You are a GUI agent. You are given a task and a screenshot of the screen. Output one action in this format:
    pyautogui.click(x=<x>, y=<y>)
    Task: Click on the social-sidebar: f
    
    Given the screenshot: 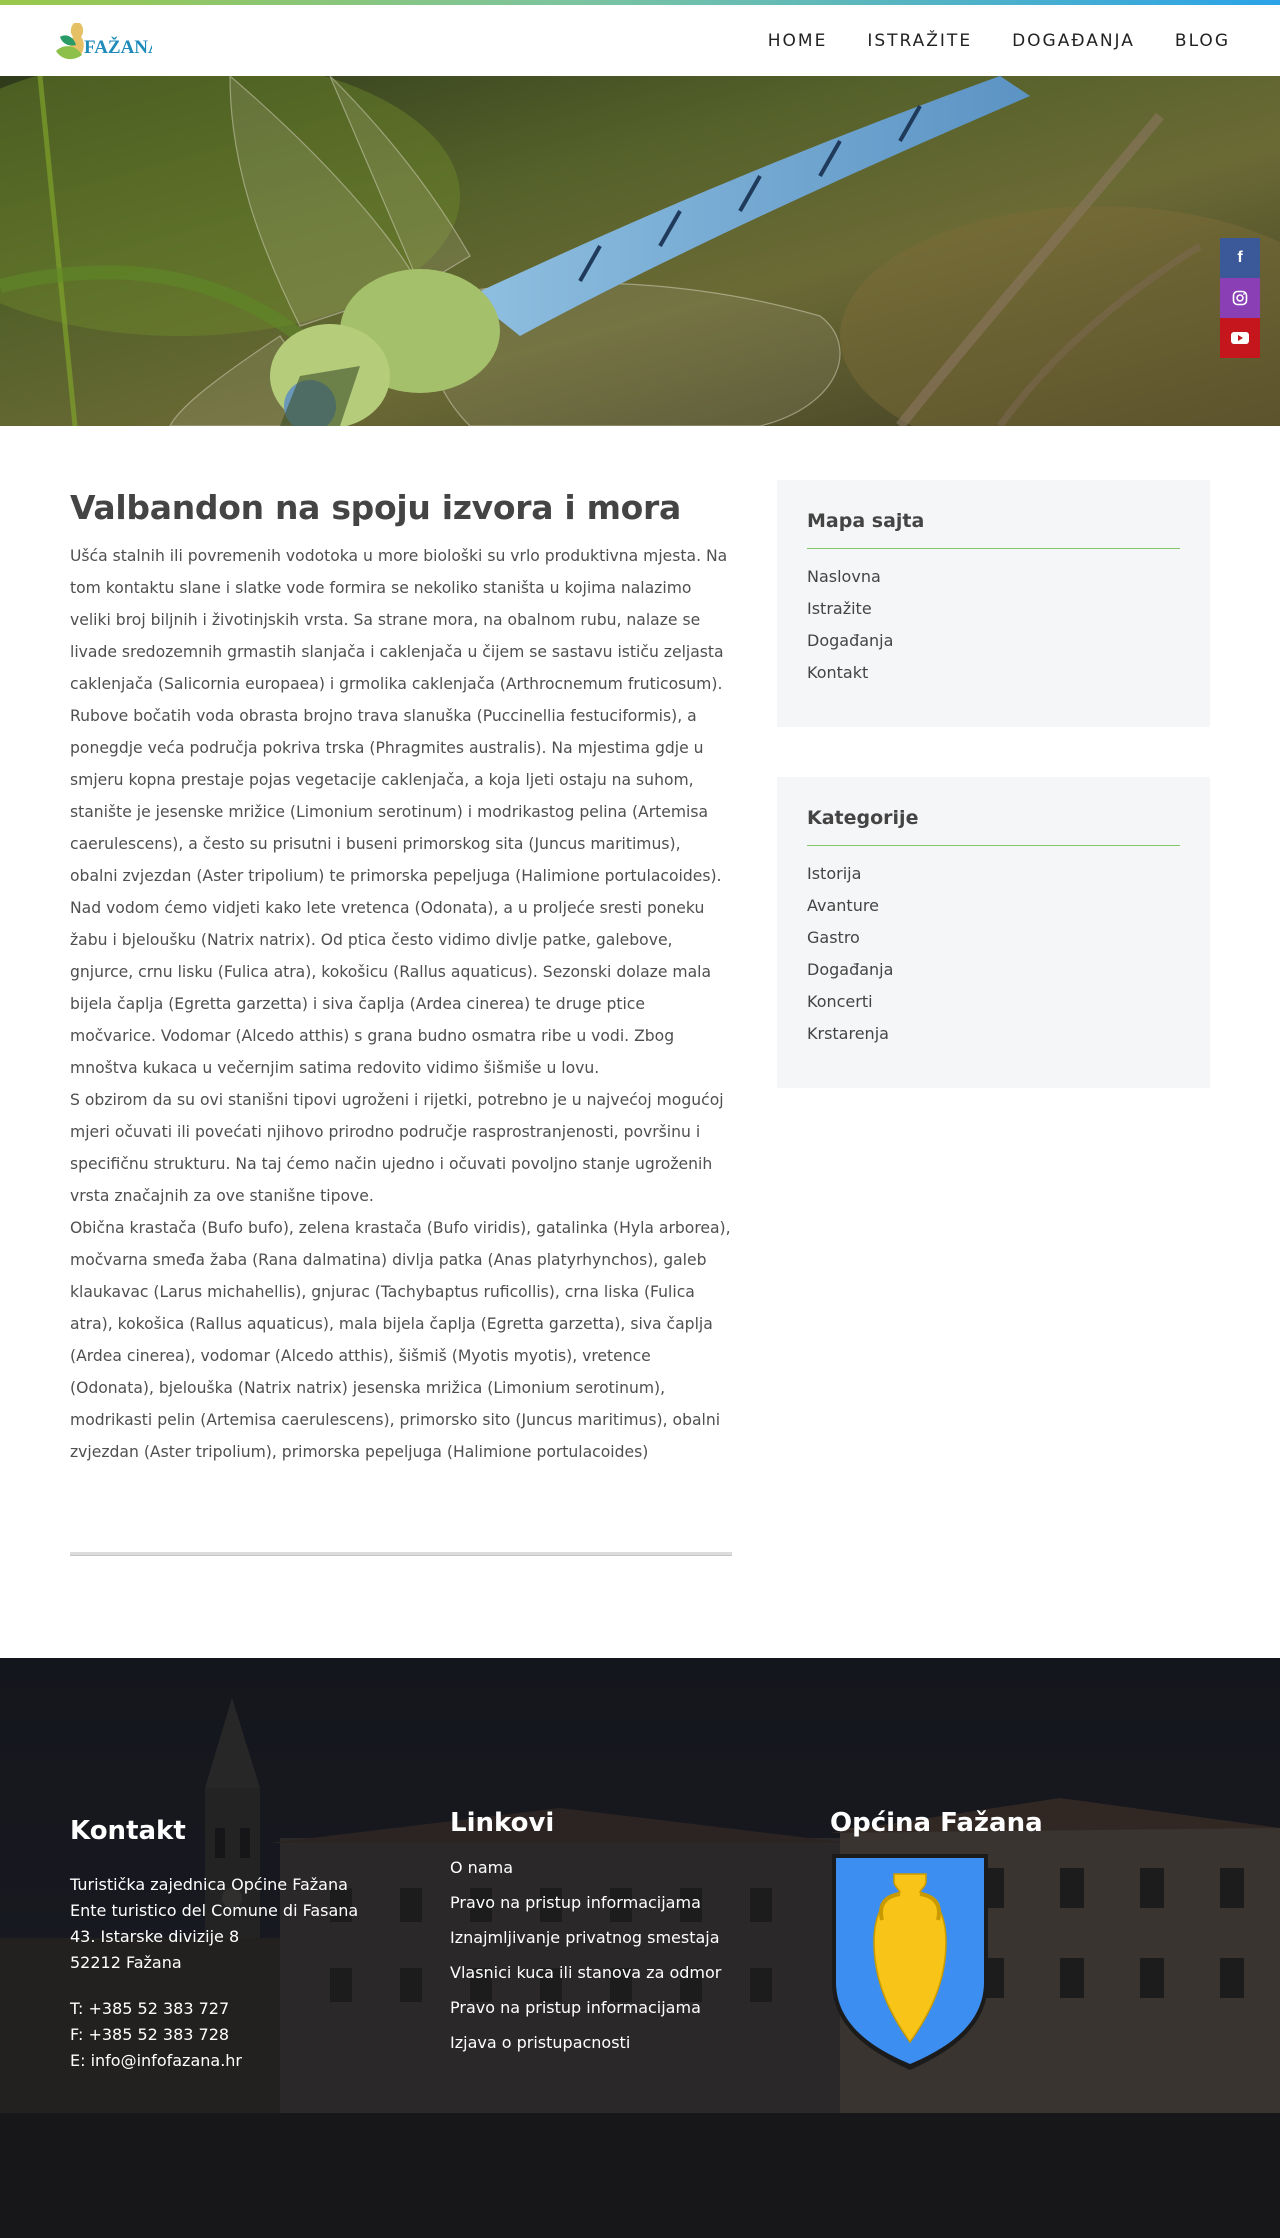 What is the action you would take?
    pyautogui.click(x=1240, y=298)
    